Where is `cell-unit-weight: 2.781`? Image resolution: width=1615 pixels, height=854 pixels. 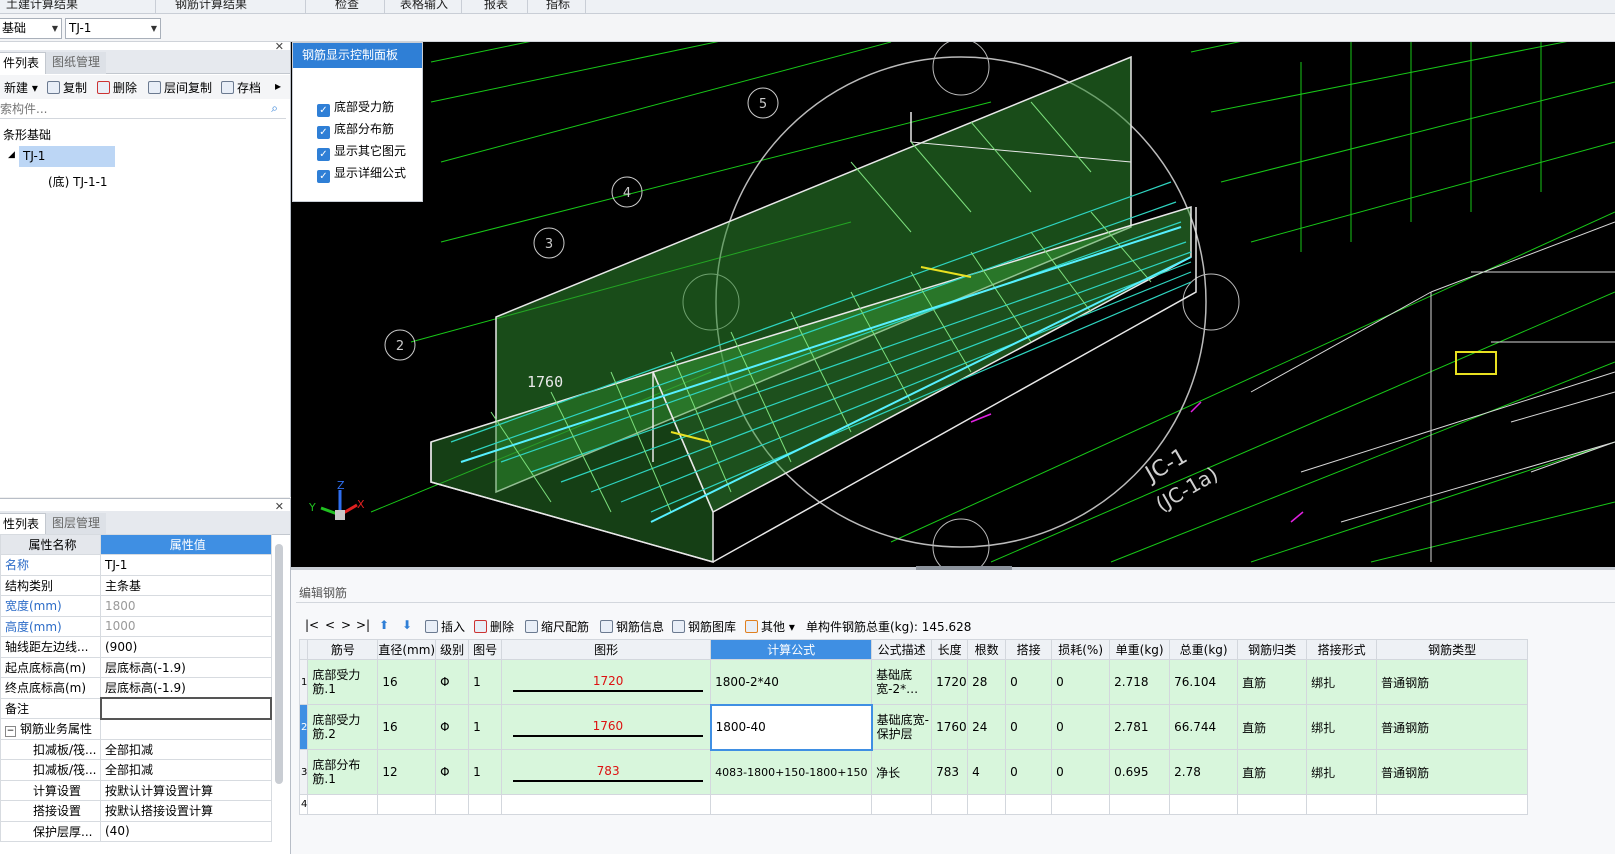 cell-unit-weight: 2.781 is located at coordinates (1140, 727).